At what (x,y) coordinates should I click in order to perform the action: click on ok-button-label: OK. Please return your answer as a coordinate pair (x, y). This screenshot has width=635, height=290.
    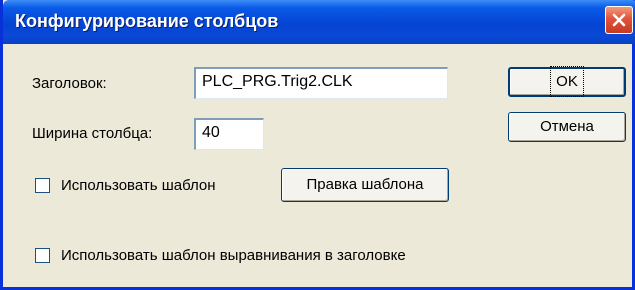
    Looking at the image, I should click on (567, 81).